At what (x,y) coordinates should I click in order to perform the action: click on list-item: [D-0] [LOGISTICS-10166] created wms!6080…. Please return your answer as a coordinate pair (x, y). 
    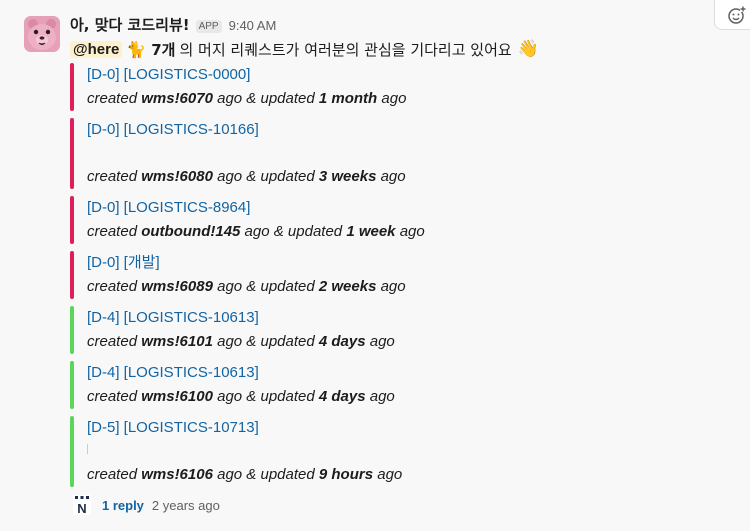
    Looking at the image, I should click on (400, 153).